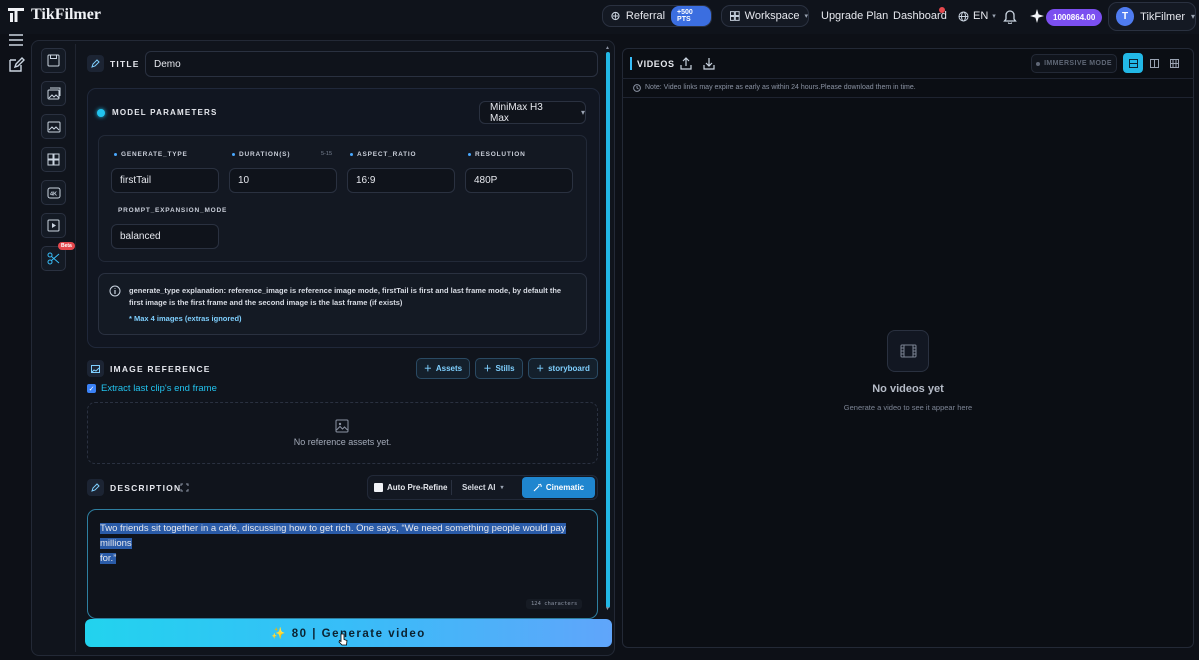 The height and width of the screenshot is (660, 1199). Describe the element at coordinates (615, 16) in the screenshot. I see `gift-icon` at that location.